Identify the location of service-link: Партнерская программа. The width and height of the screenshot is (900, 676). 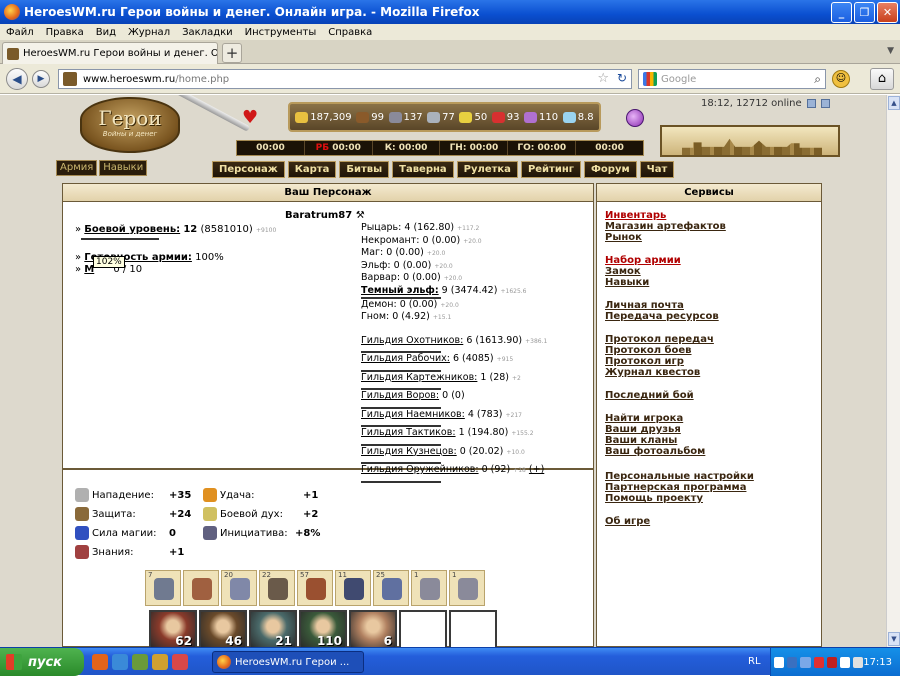
(675, 487).